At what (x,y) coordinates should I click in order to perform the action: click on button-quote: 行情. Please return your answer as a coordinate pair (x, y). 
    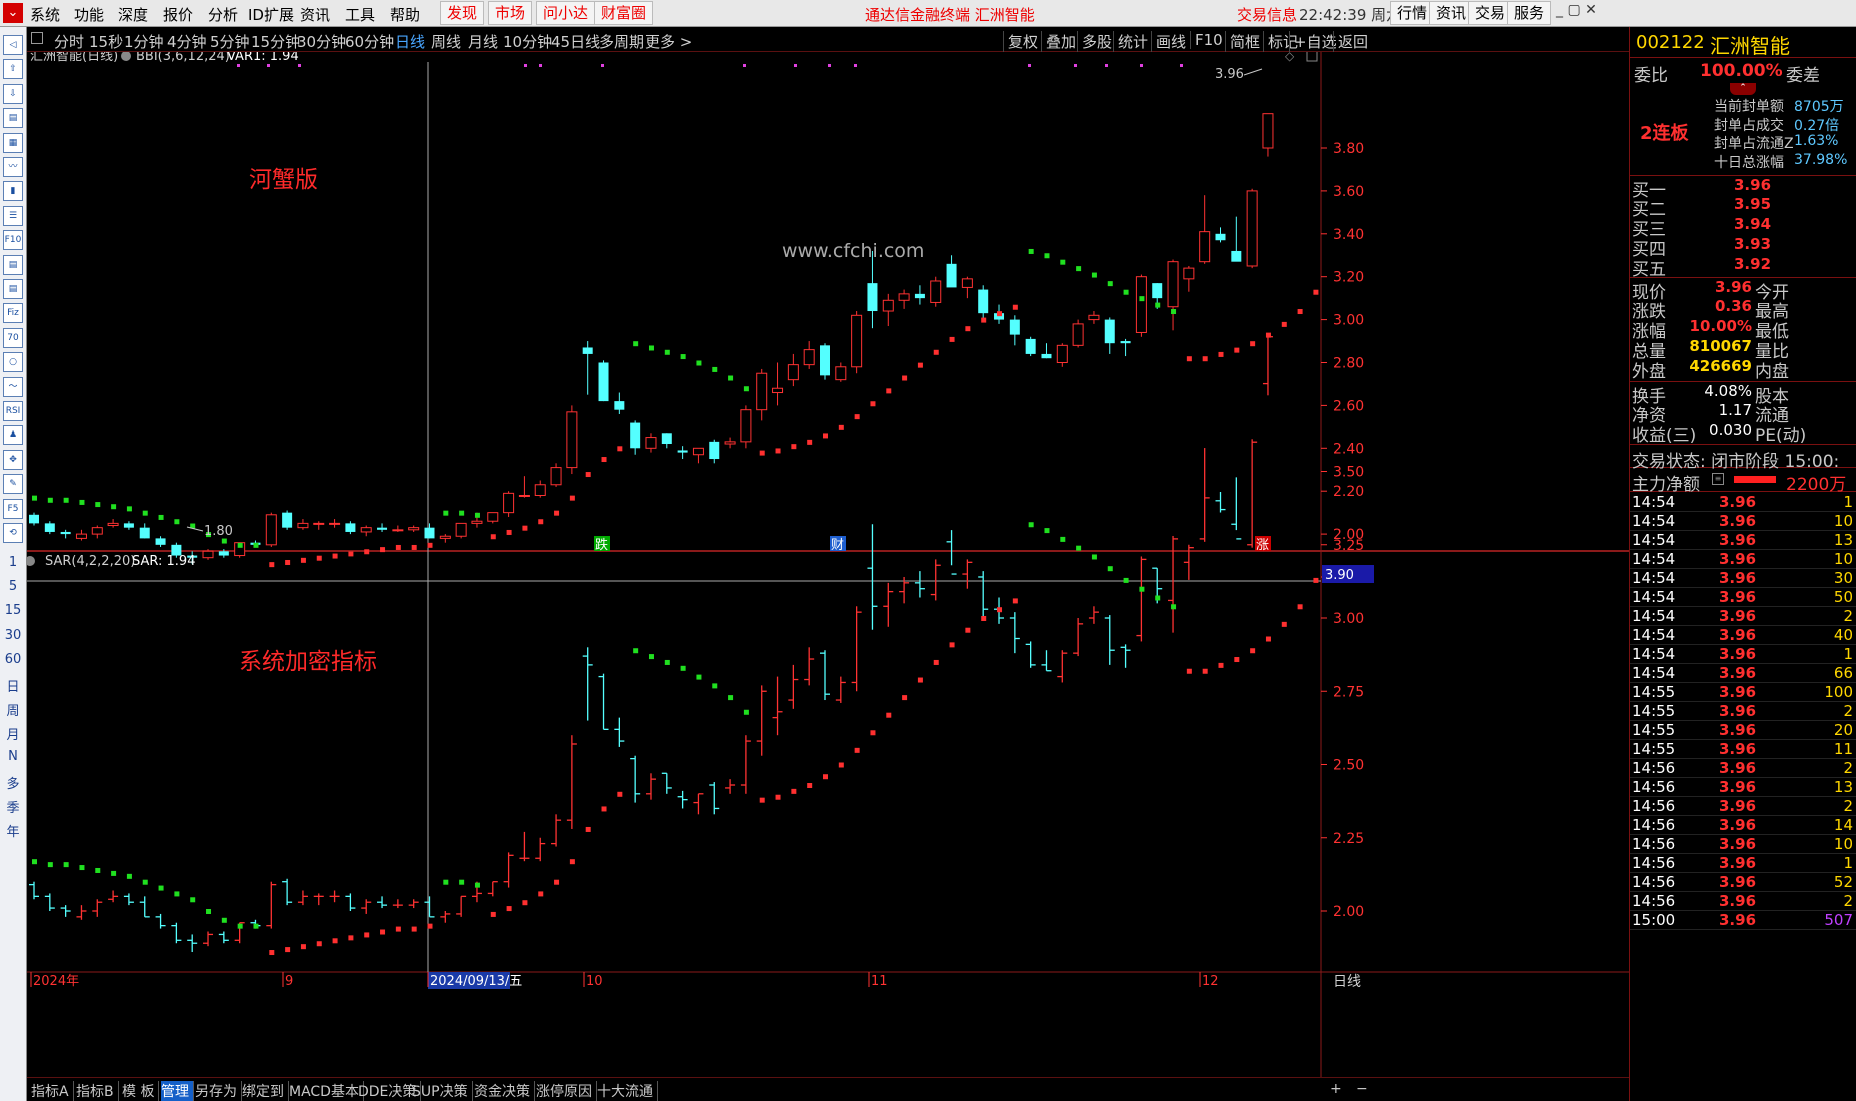
    Looking at the image, I should click on (1412, 13).